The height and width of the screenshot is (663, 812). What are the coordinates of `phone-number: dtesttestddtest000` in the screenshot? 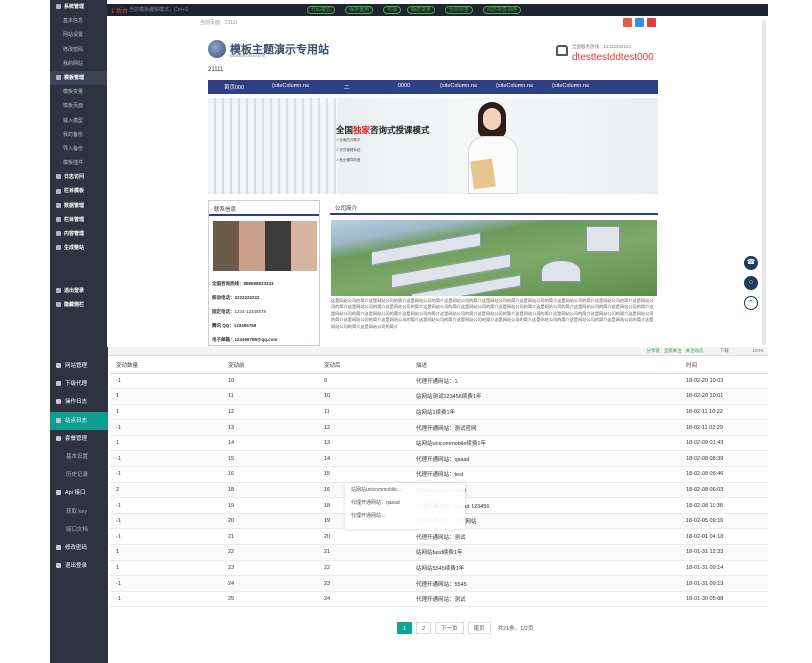 It's located at (613, 57).